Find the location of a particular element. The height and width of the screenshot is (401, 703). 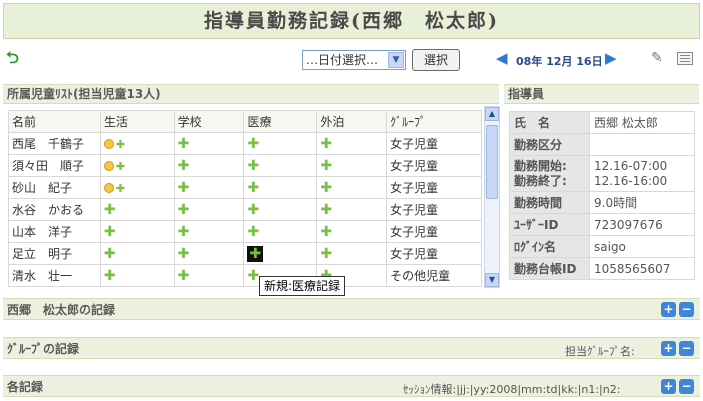

info-row: 勤務時間 9.0時間 is located at coordinates (602, 202).